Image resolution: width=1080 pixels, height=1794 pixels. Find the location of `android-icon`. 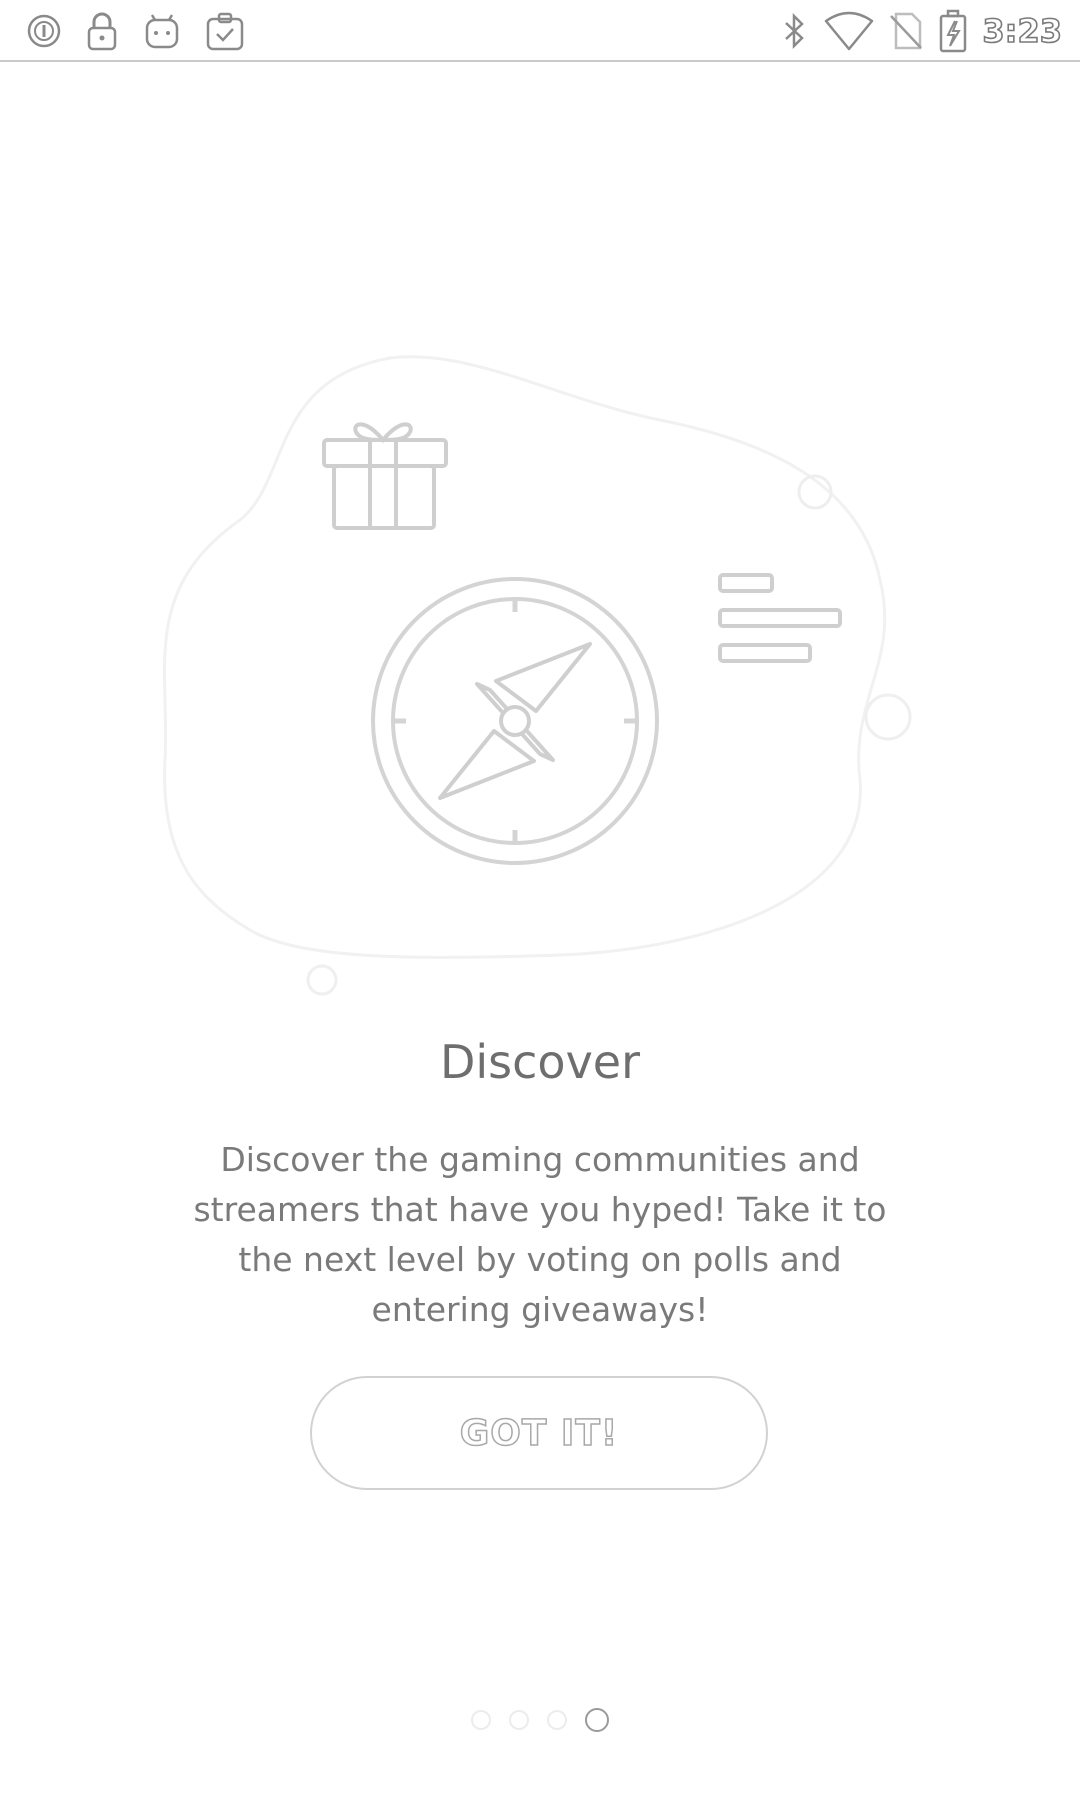

android-icon is located at coordinates (162, 31).